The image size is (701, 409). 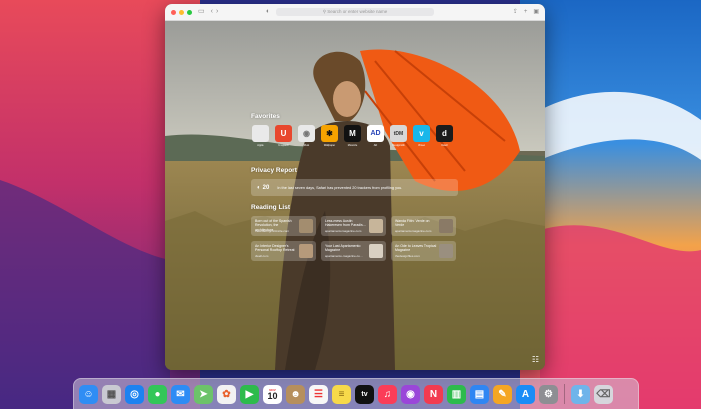 I want to click on address-bar: ⚲ Search or enter website name, so click(x=355, y=12).